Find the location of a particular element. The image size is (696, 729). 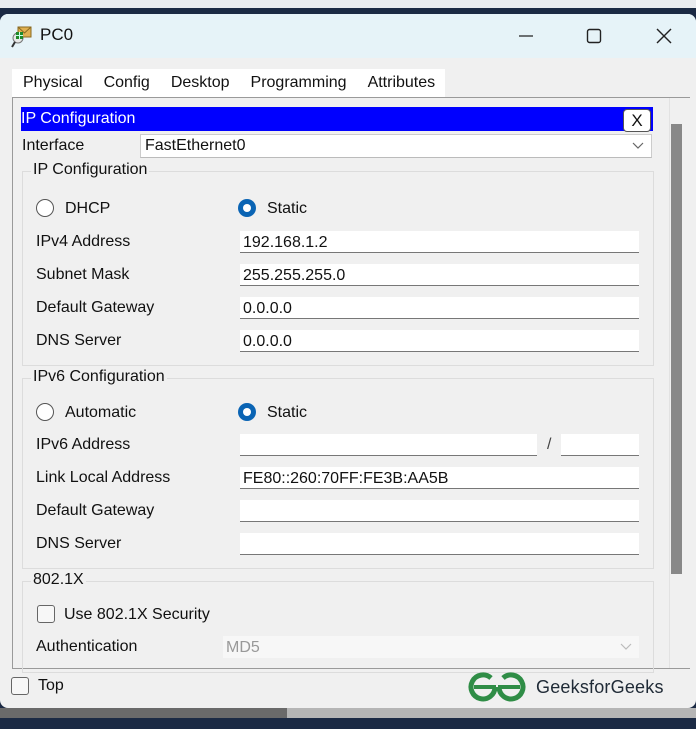

ipv6-gateway-input is located at coordinates (439, 511).